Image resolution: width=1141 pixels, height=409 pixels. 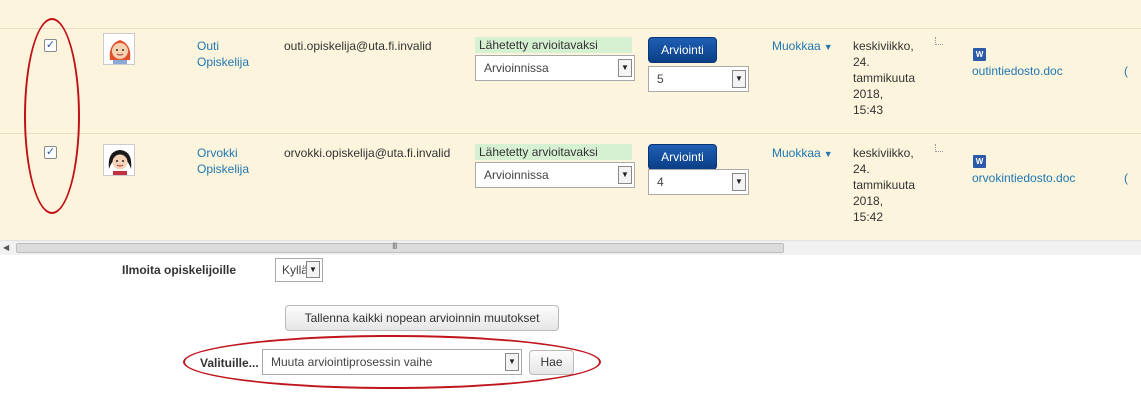 I want to click on date-line: 15:43, so click(x=868, y=110).